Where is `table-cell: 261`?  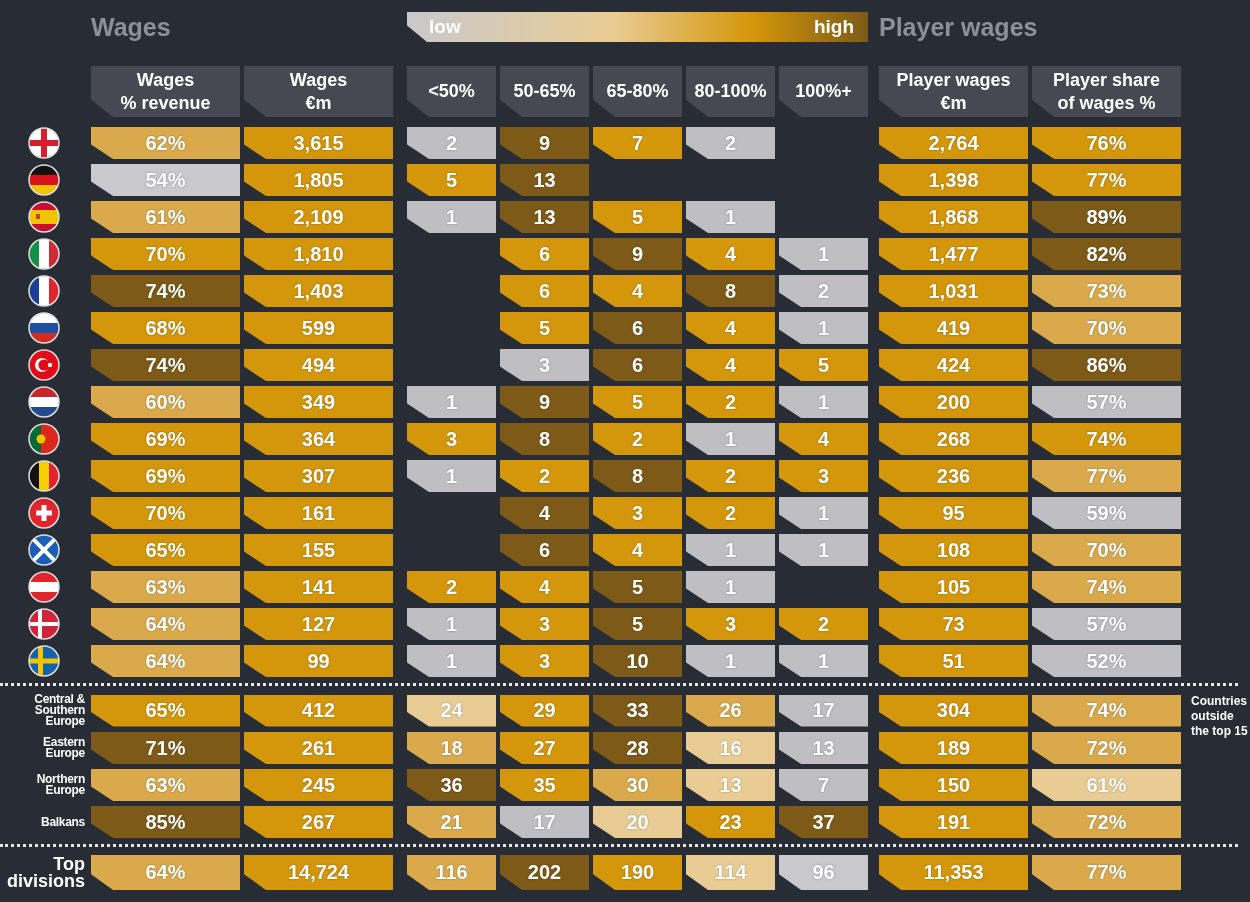
table-cell: 261 is located at coordinates (318, 748).